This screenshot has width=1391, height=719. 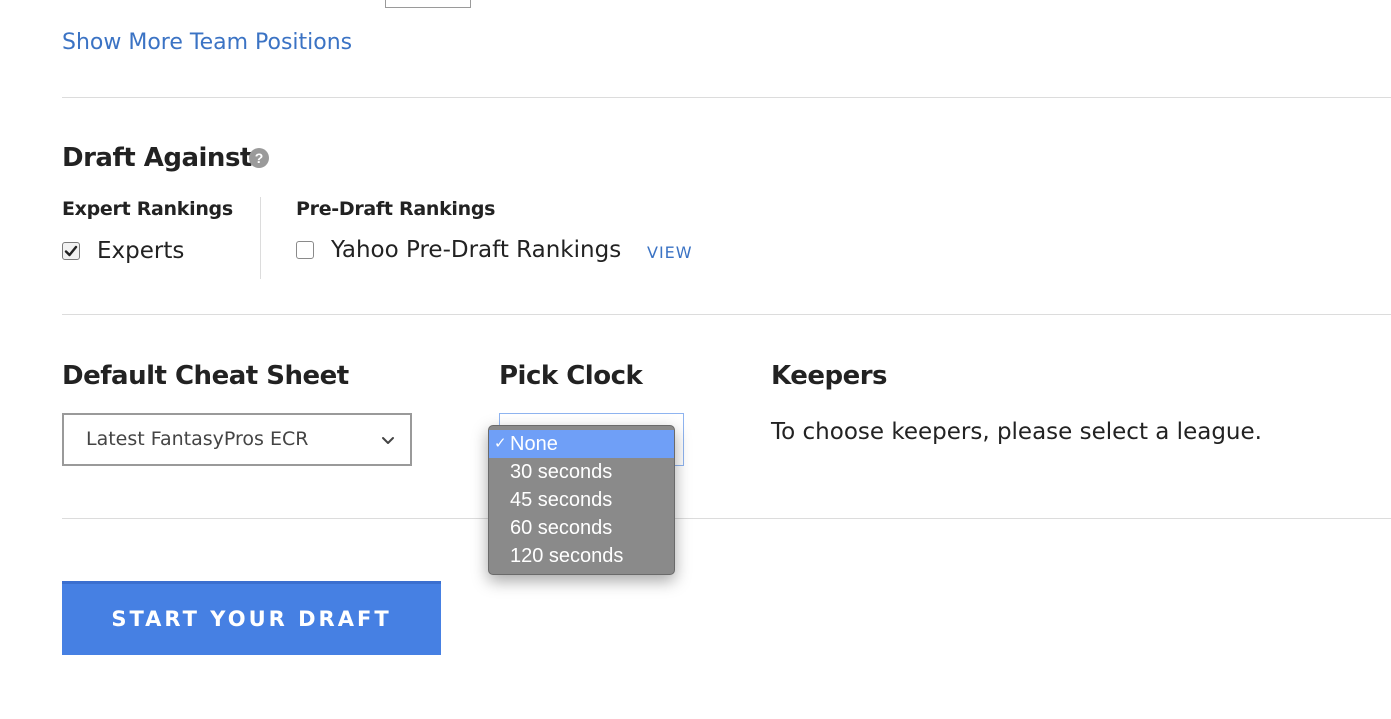 I want to click on yahoo-pre-draft-option: Yahoo Pre-Draft Rankings, so click(x=458, y=250).